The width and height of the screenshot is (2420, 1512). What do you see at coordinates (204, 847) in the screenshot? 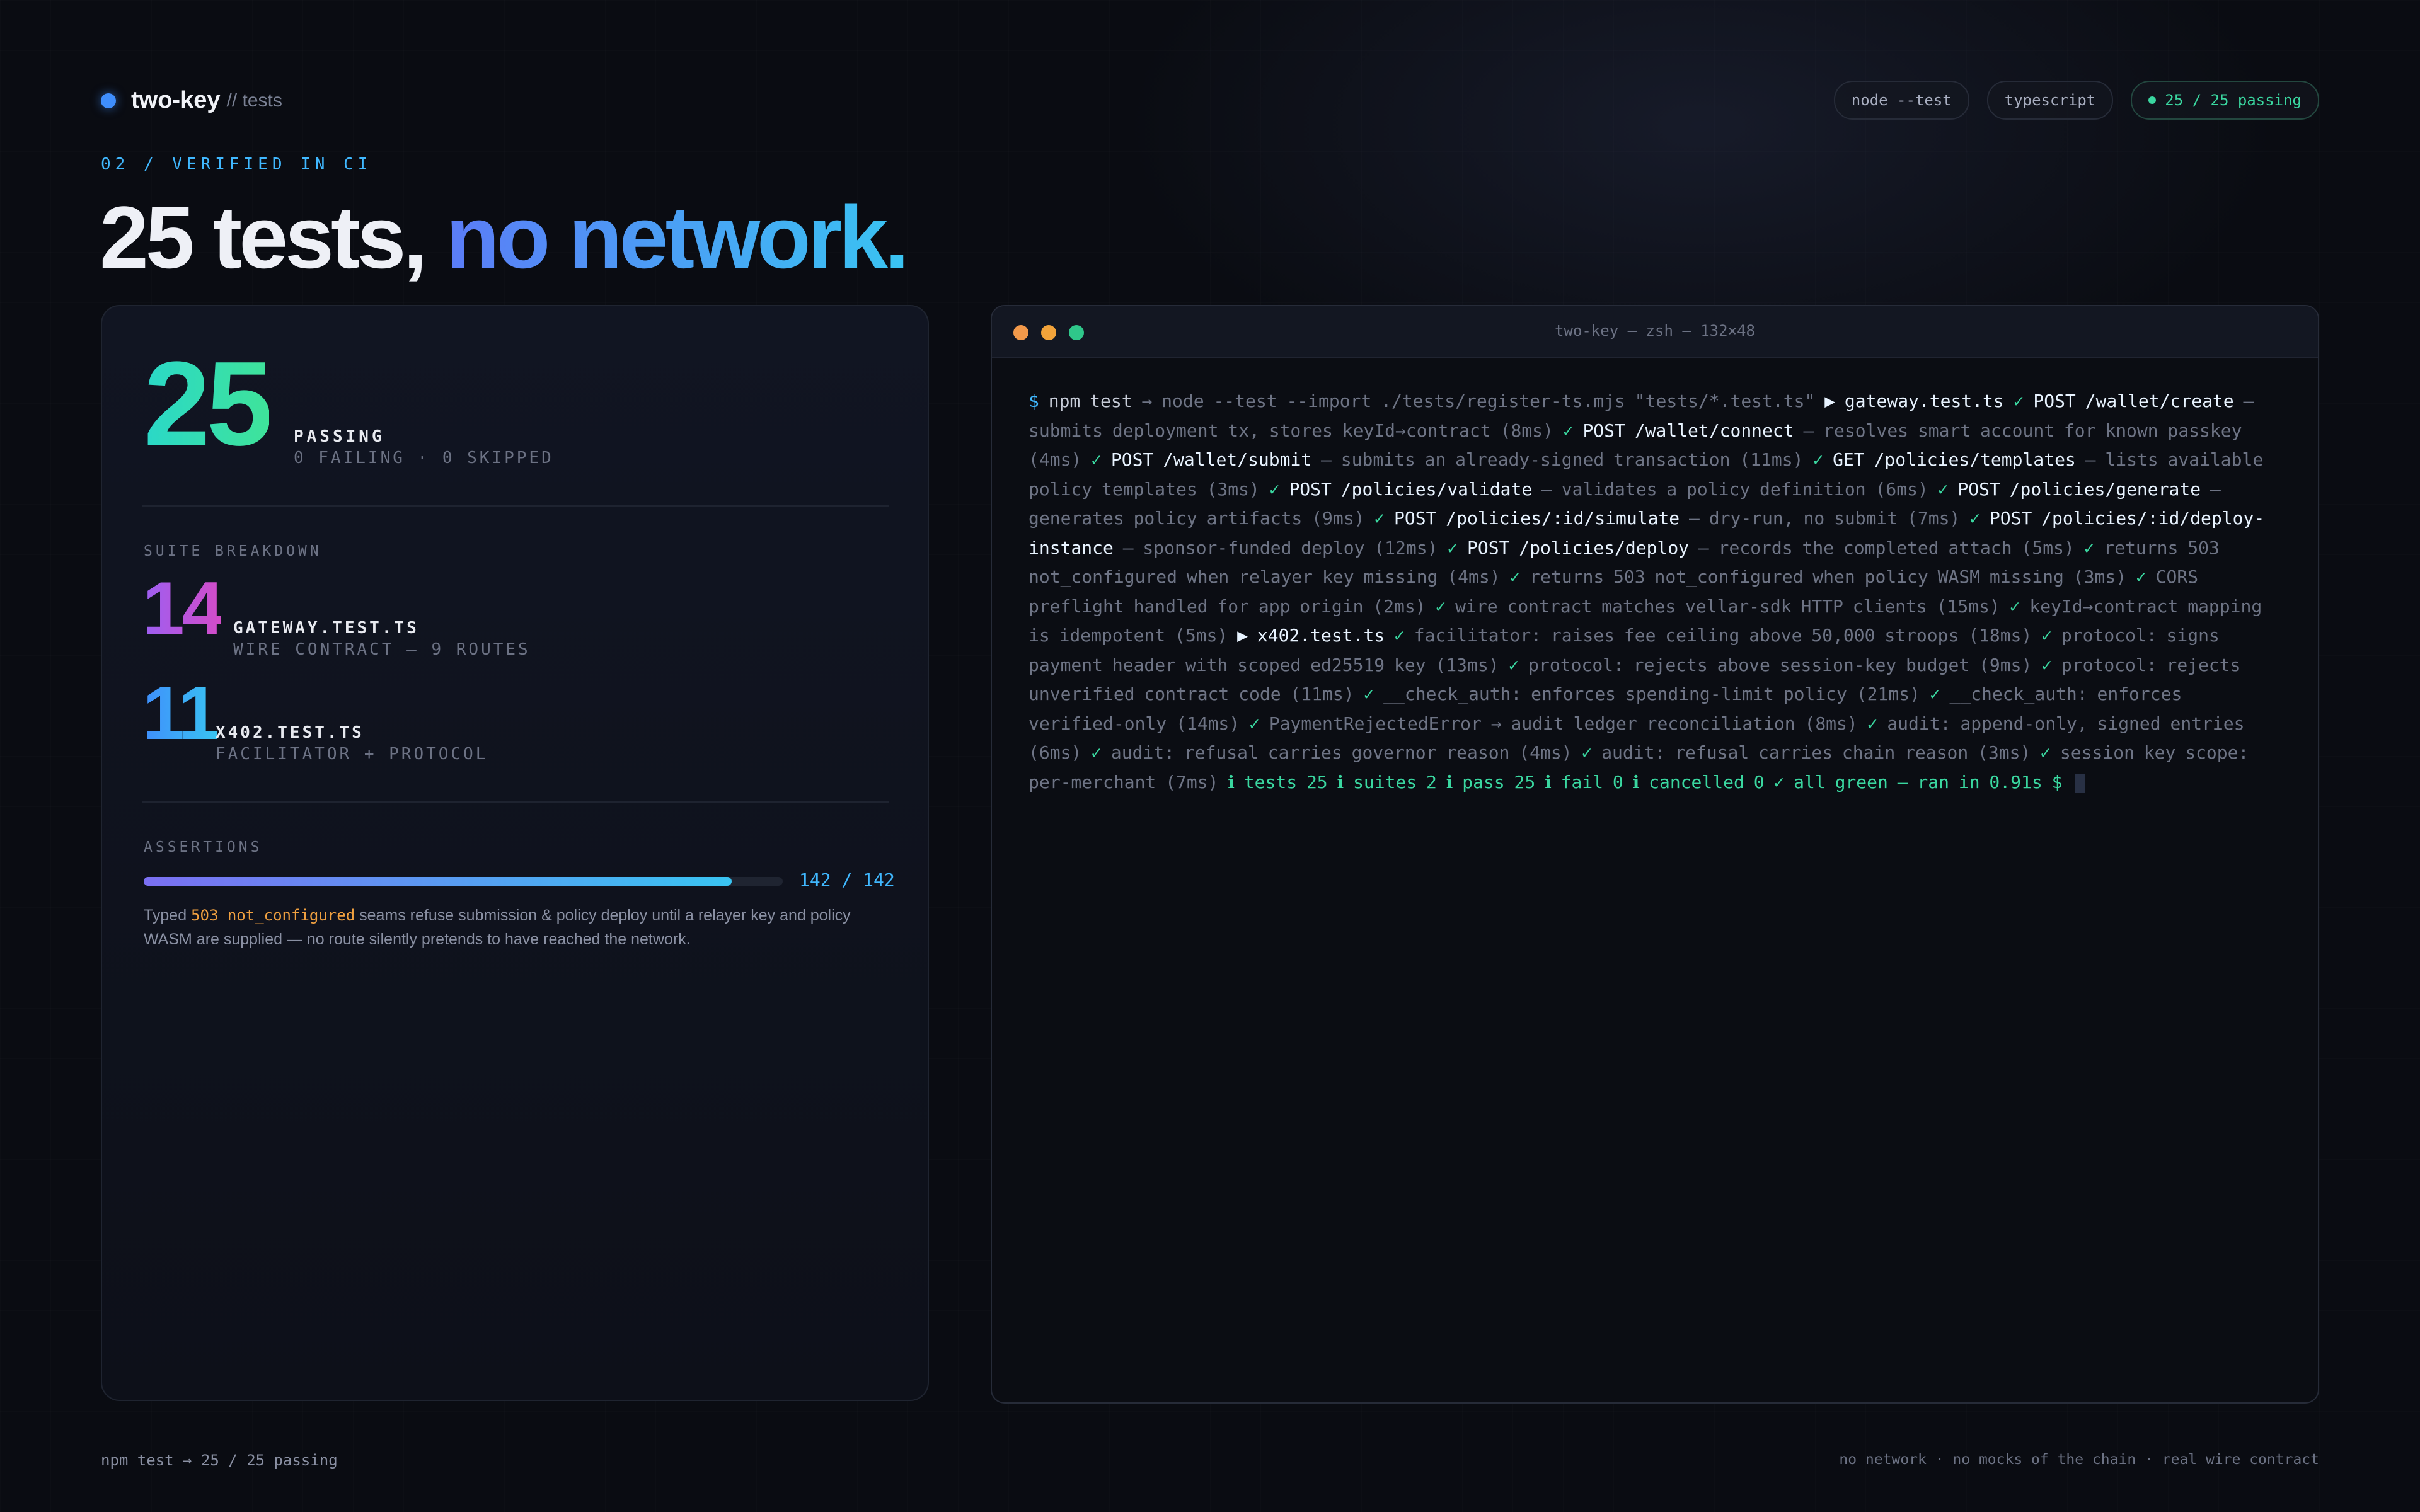
I see `assertions-label: ASSERTIONS` at bounding box center [204, 847].